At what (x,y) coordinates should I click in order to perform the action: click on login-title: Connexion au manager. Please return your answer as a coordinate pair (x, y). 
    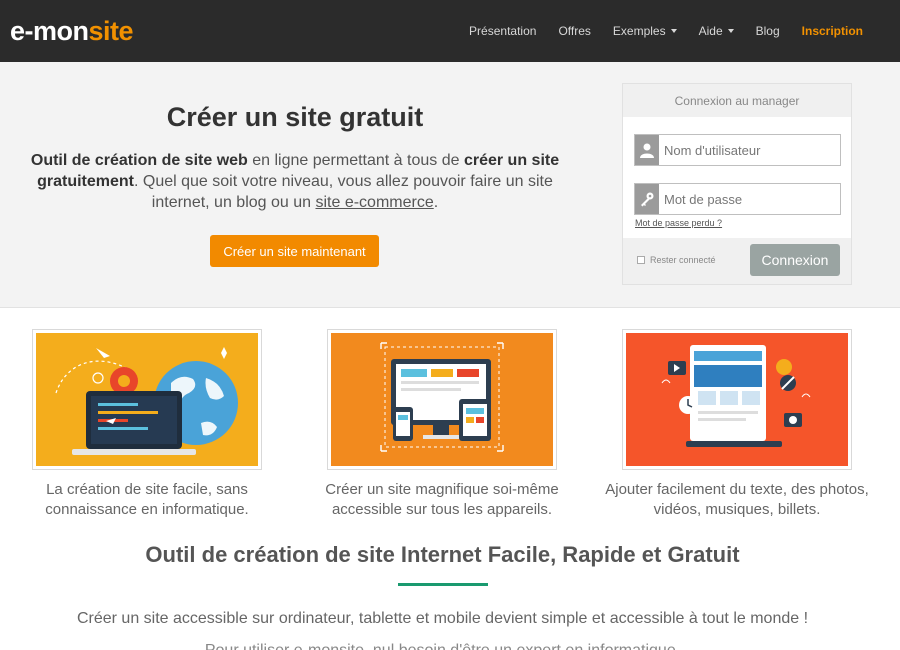
    Looking at the image, I should click on (737, 100).